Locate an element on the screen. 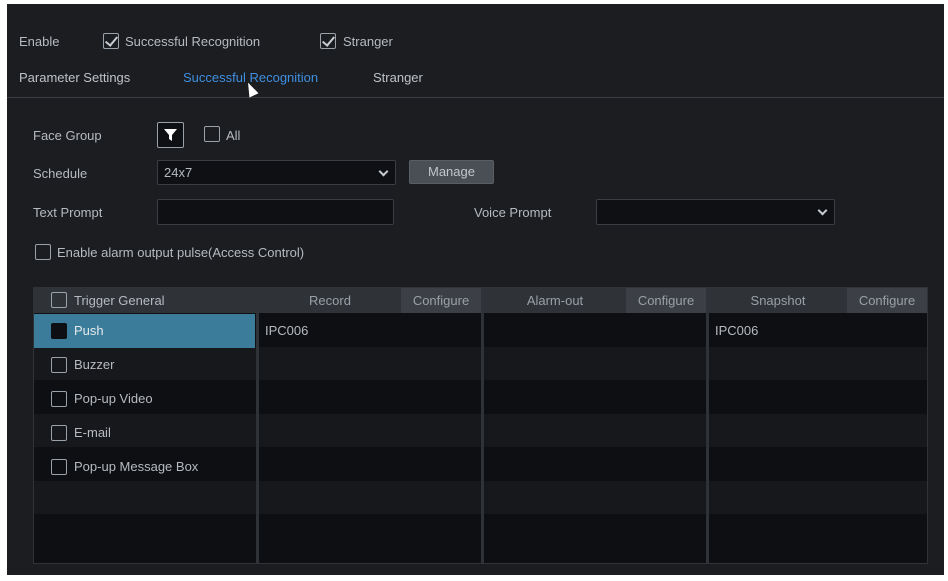 This screenshot has width=948, height=581. snapshot-item-label: IPC006 is located at coordinates (737, 330).